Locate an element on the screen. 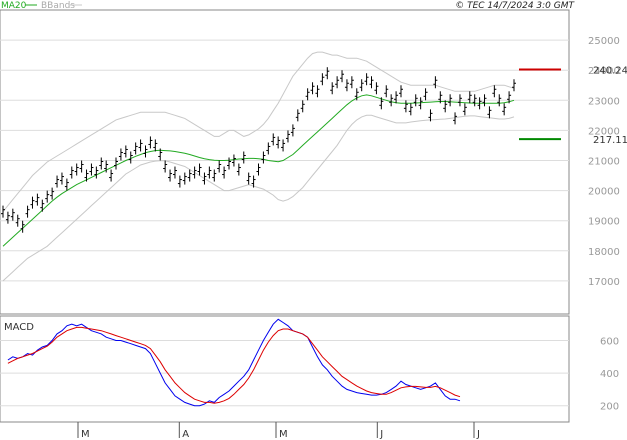  macd-y-tick-labels: 200 400 600 is located at coordinates (609, 374).